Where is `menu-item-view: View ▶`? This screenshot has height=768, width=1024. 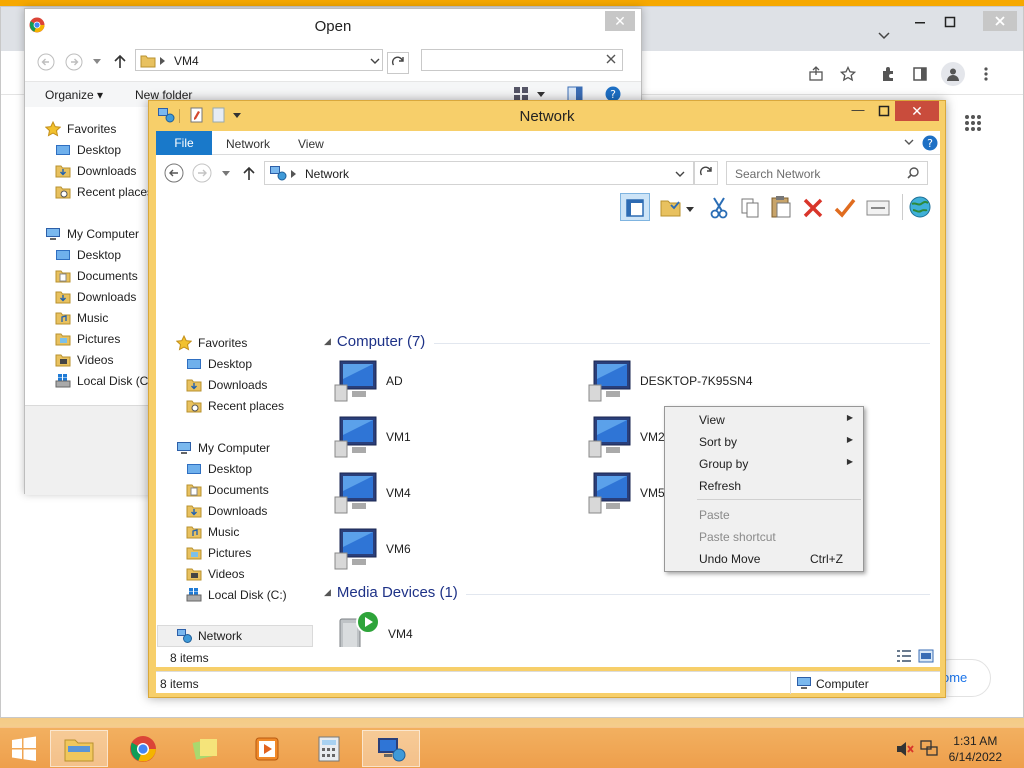
menu-item-view: View ▶ is located at coordinates (764, 419).